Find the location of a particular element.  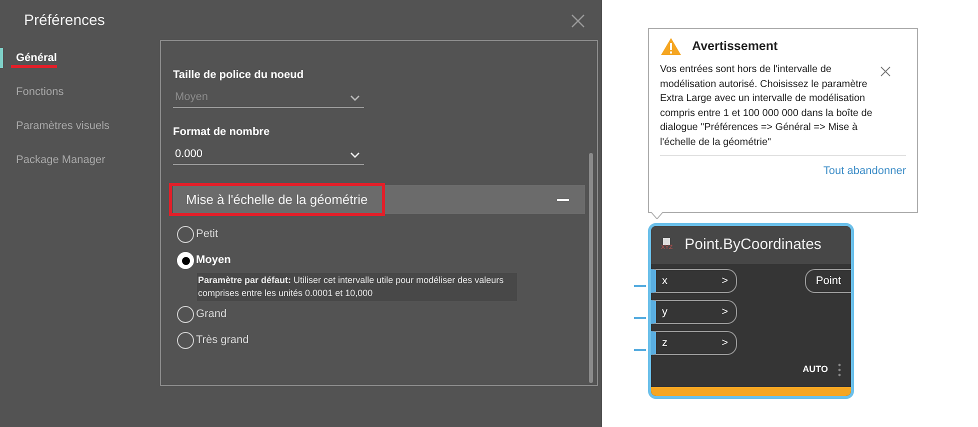

section-title: Mise à l'échelle de la géométrie is located at coordinates (277, 199).